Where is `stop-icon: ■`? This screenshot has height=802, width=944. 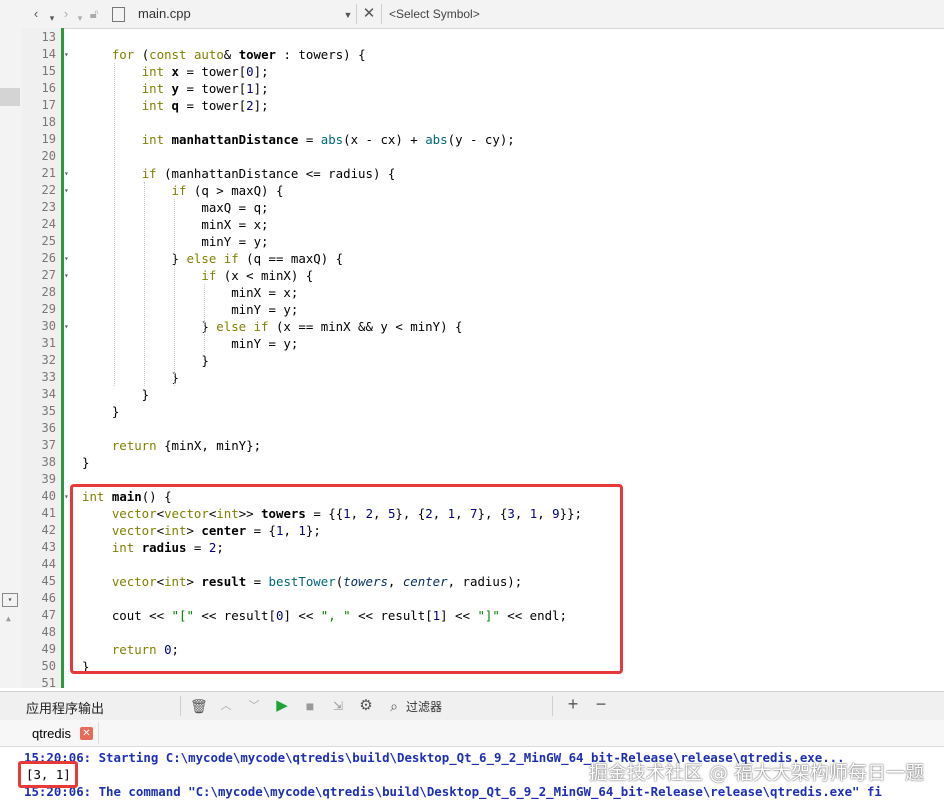 stop-icon: ■ is located at coordinates (310, 706).